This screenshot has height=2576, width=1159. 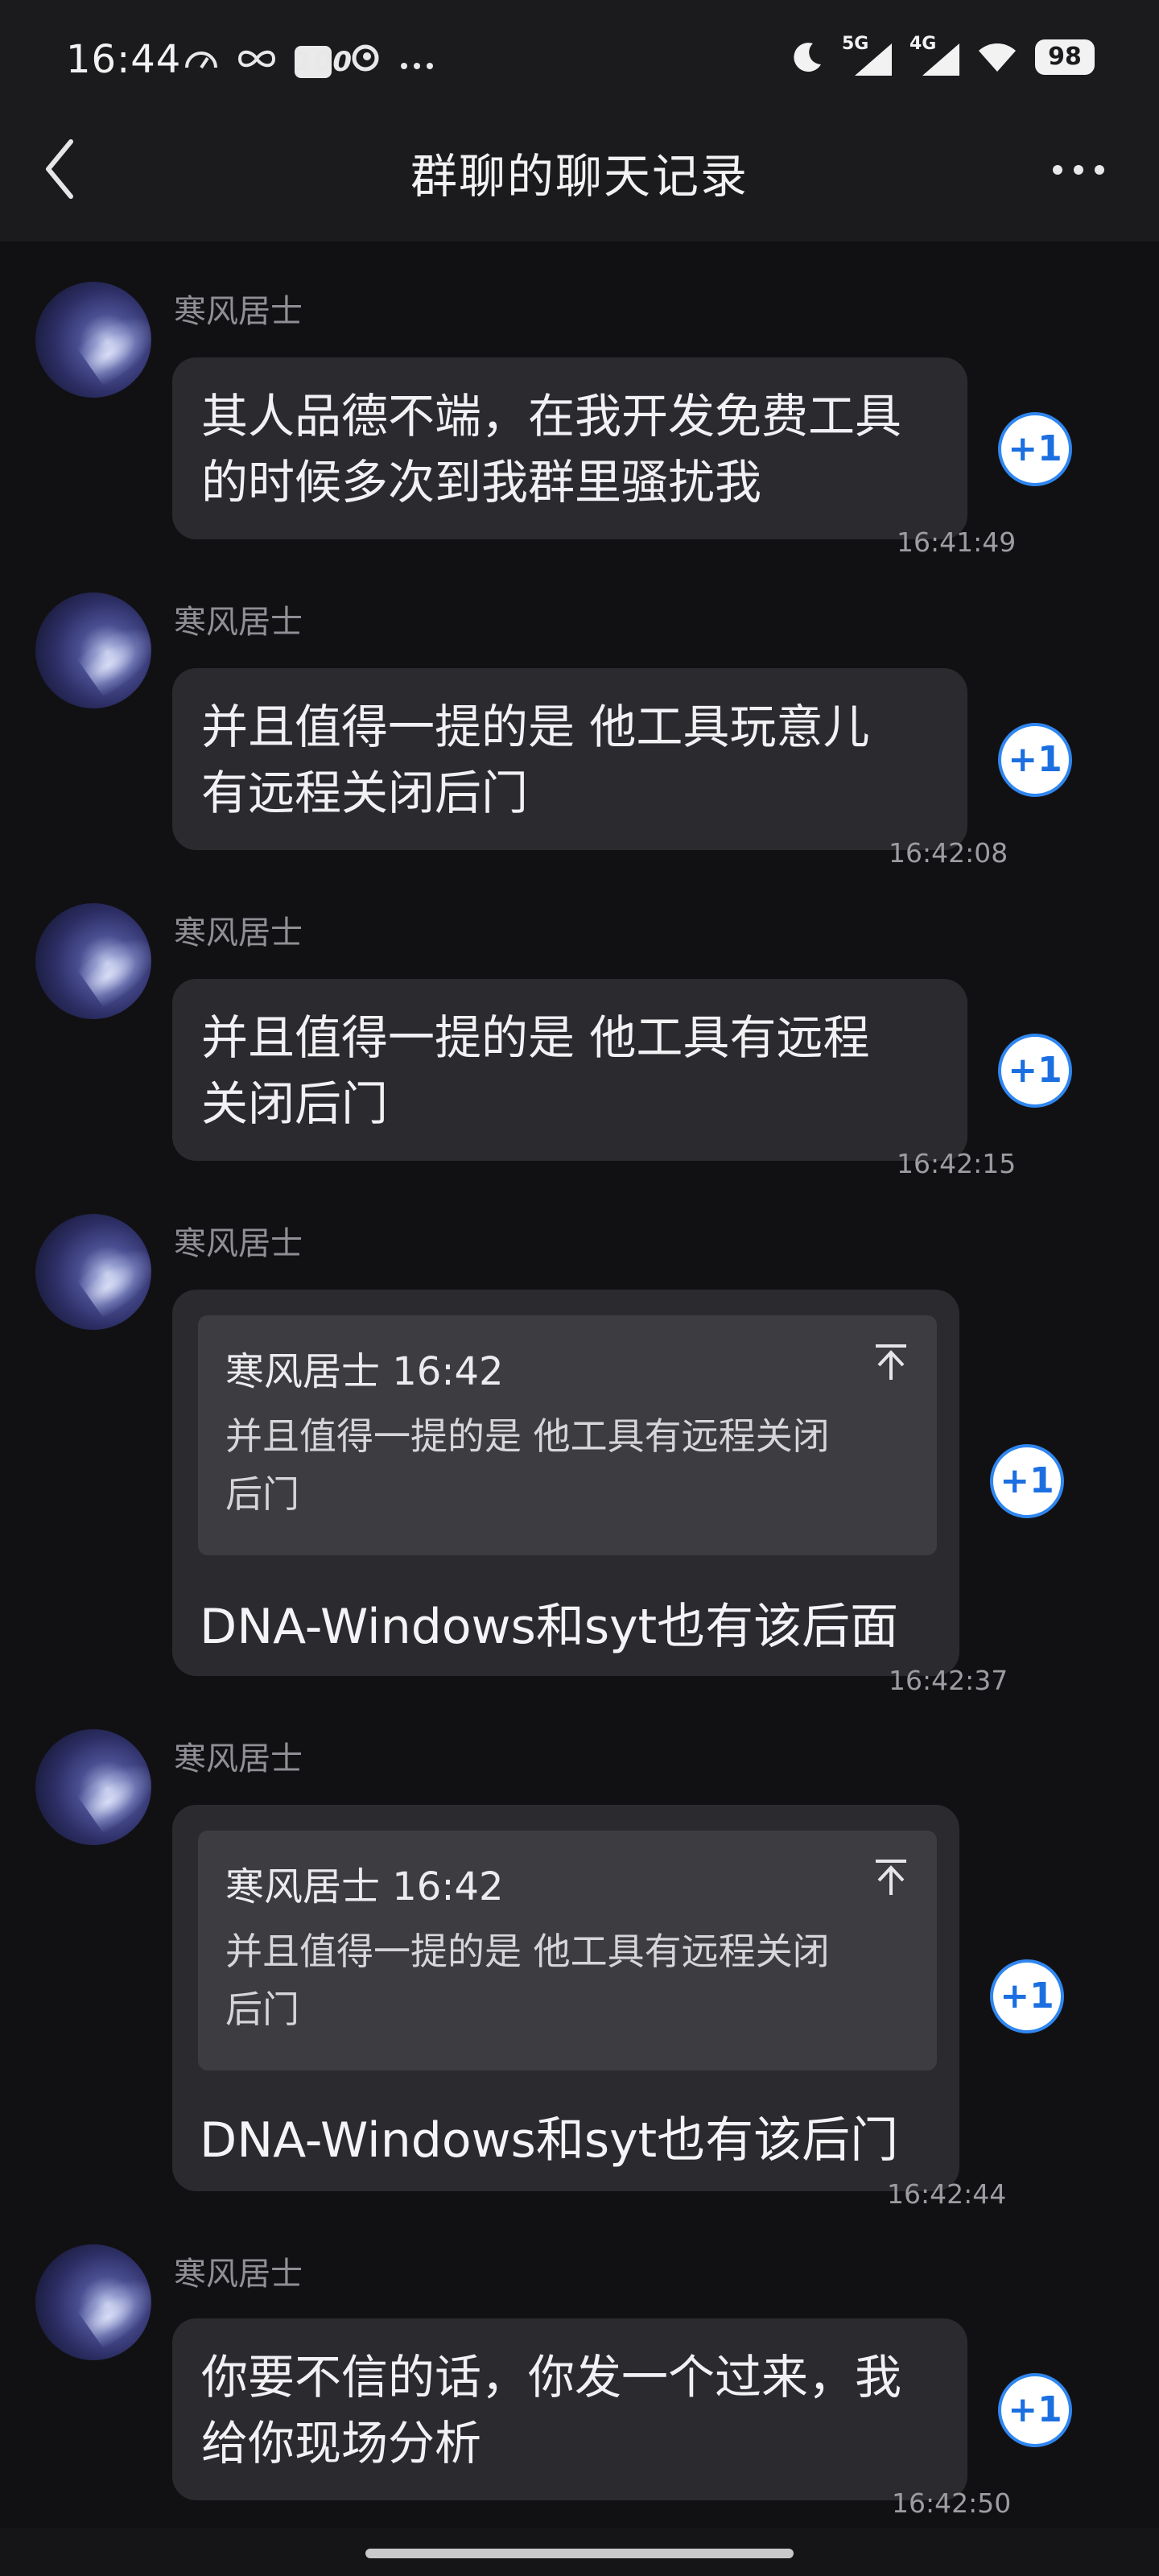 What do you see at coordinates (867, 55) in the screenshot?
I see `signal-5g-icon: 5G` at bounding box center [867, 55].